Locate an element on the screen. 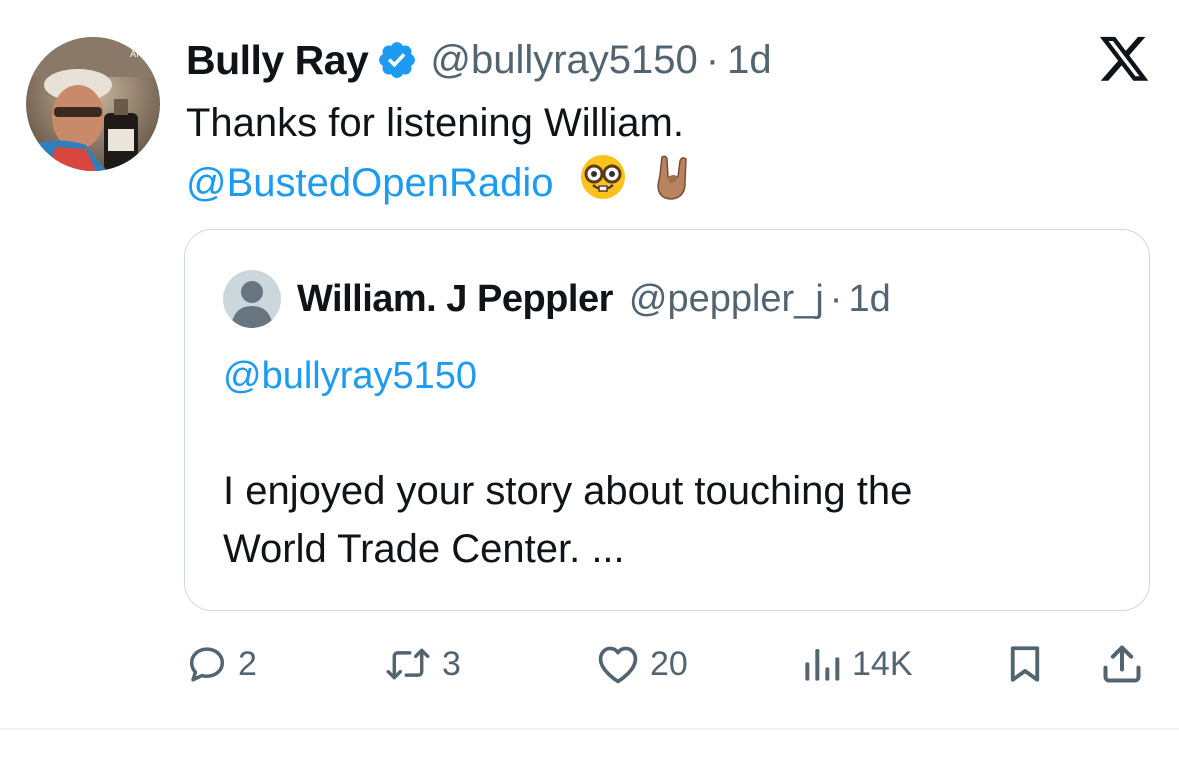 Image resolution: width=1179 pixels, height=761 pixels. quote-timestamp: 1d is located at coordinates (869, 299).